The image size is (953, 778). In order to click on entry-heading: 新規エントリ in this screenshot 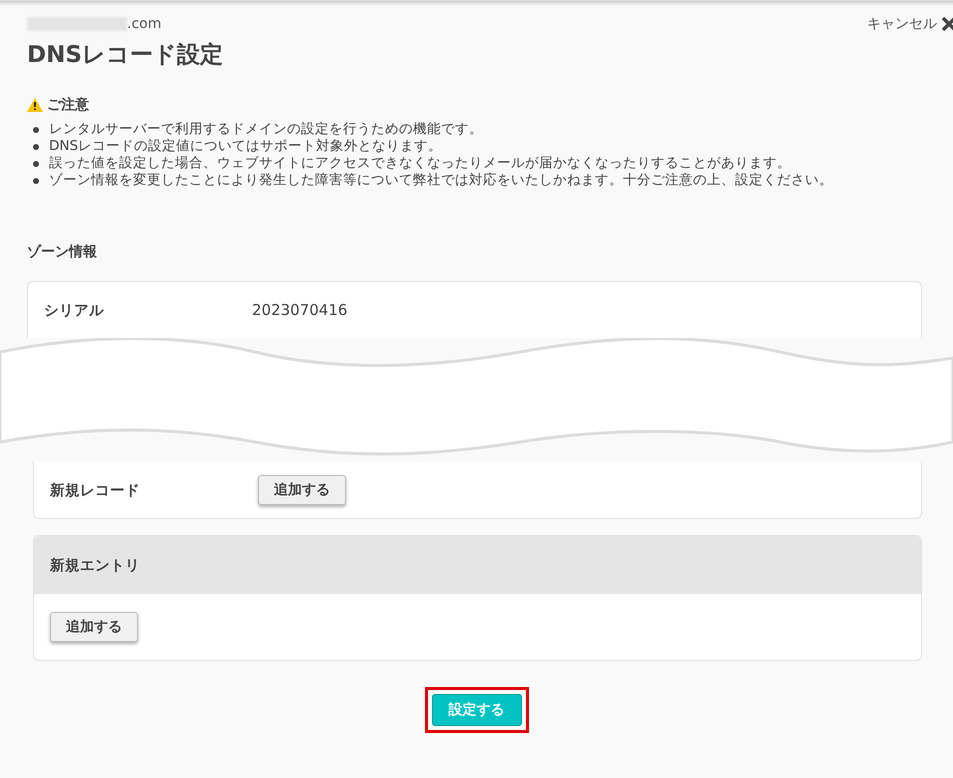, I will do `click(95, 565)`.